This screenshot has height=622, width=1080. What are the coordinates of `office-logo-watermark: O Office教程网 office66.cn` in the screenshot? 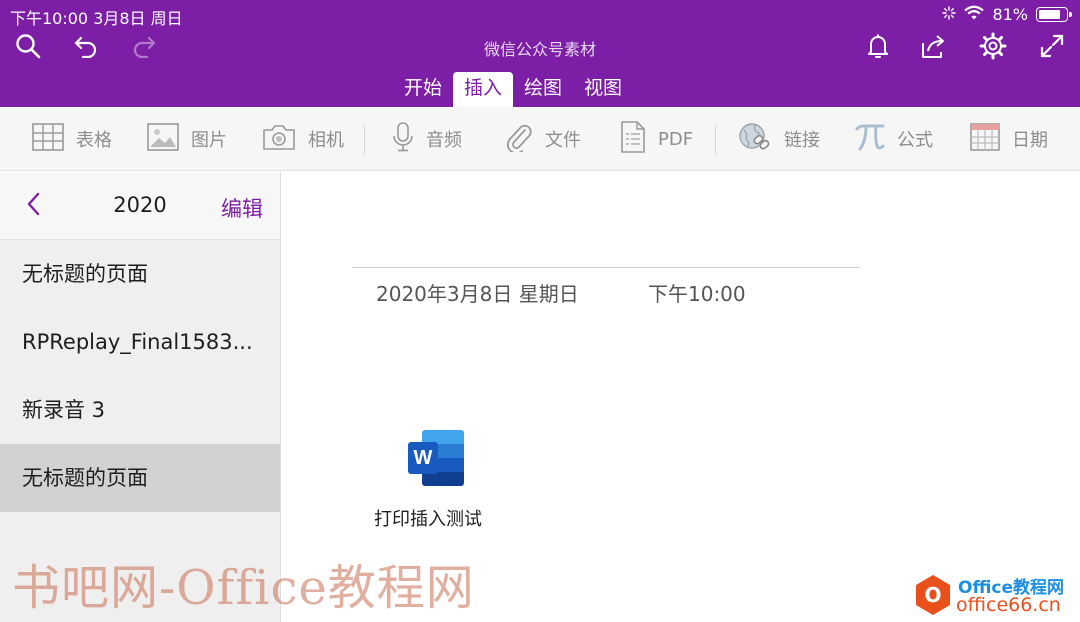 It's located at (996, 596).